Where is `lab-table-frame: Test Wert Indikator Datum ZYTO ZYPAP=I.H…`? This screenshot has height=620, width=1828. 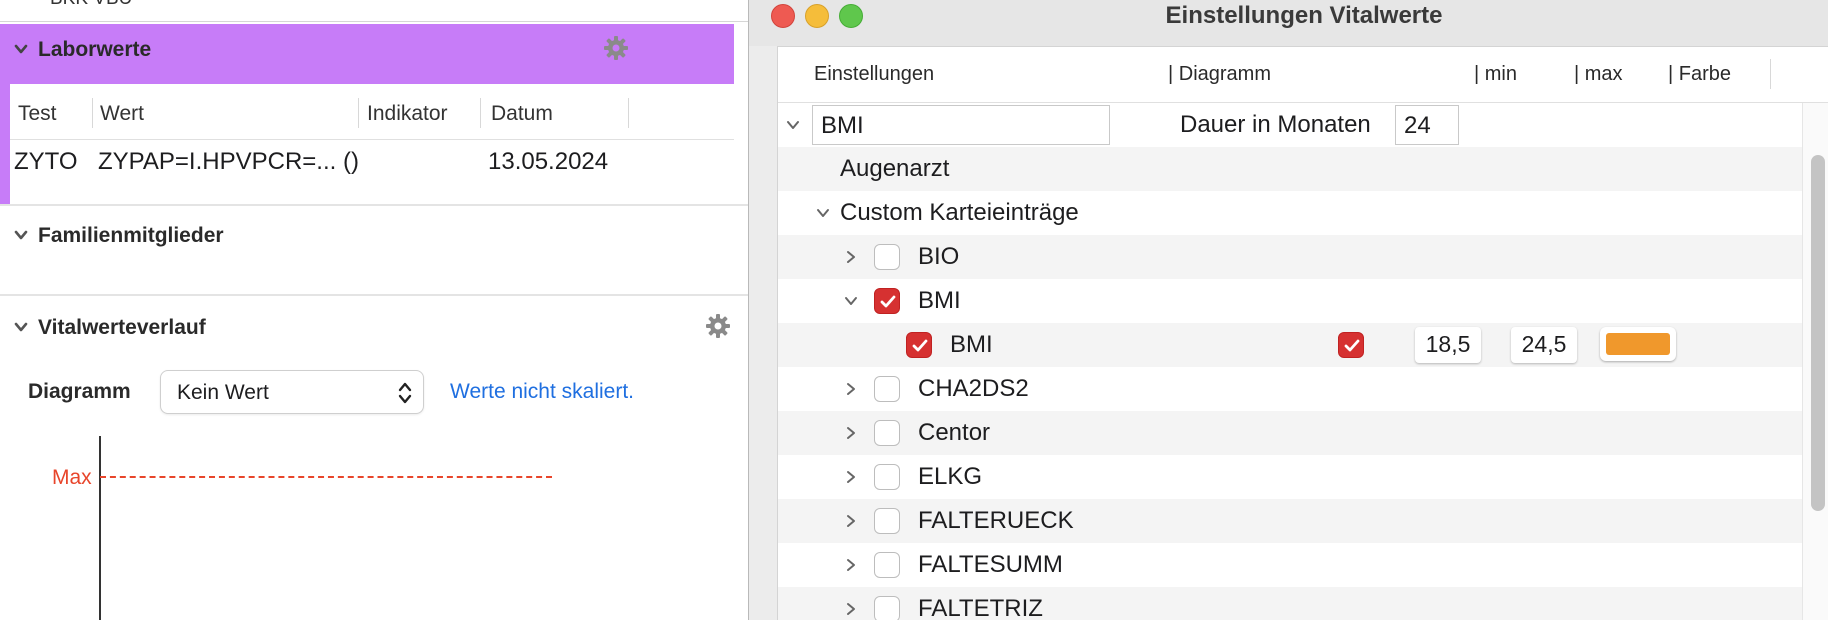 lab-table-frame: Test Wert Indikator Datum ZYTO ZYPAP=I.H… is located at coordinates (367, 144).